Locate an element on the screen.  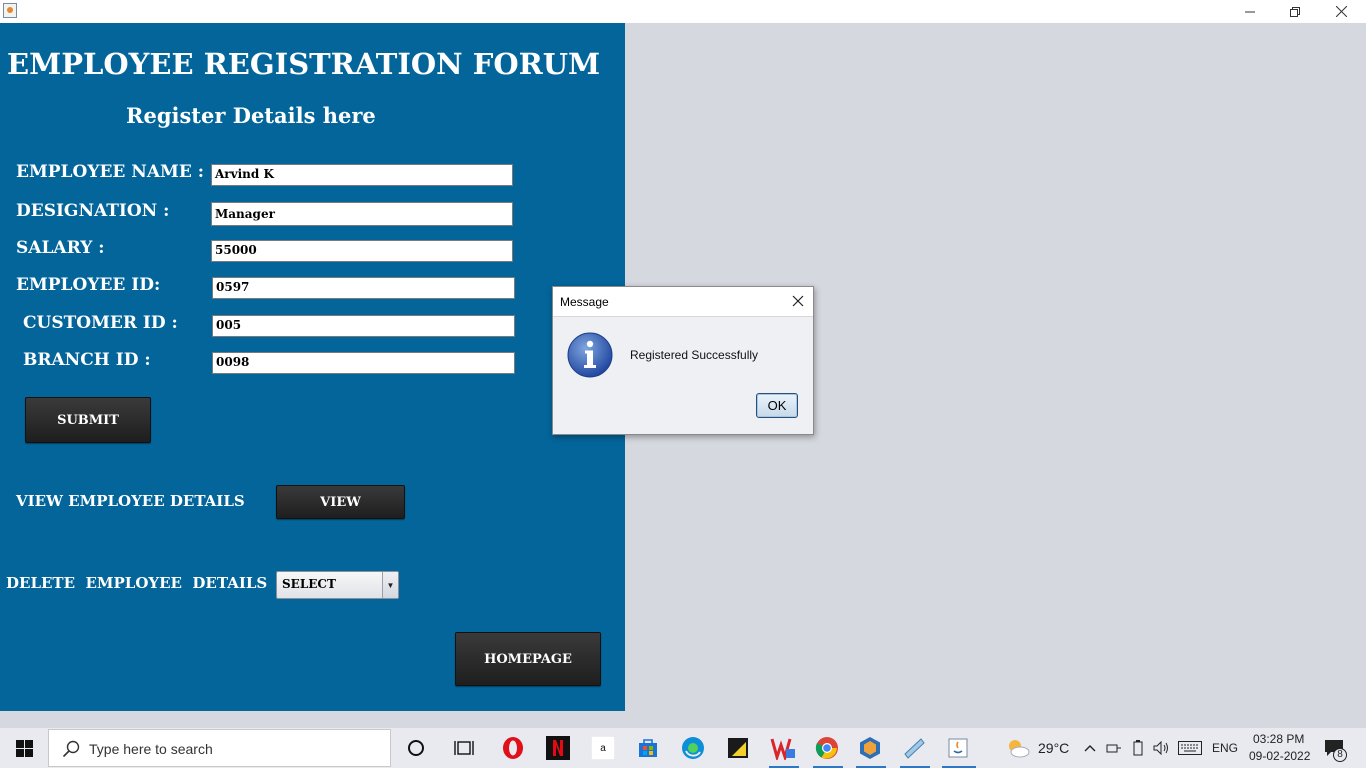
minimize-button is located at coordinates (1250, 11).